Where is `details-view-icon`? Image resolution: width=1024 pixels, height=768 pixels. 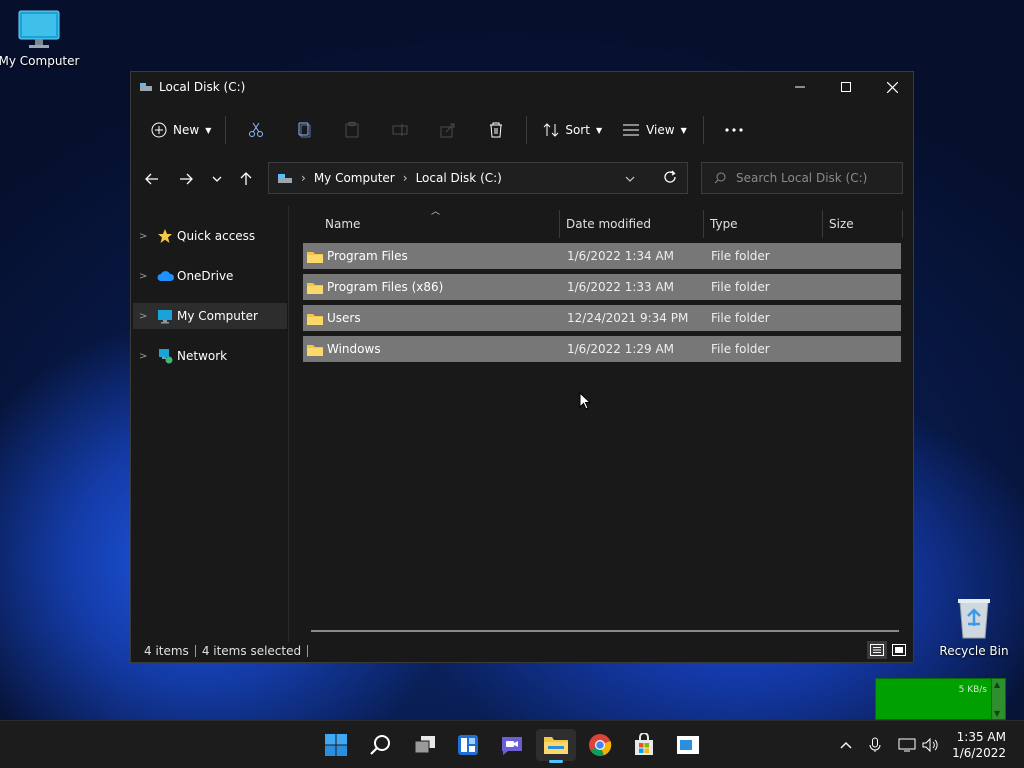
details-view-icon is located at coordinates (877, 650).